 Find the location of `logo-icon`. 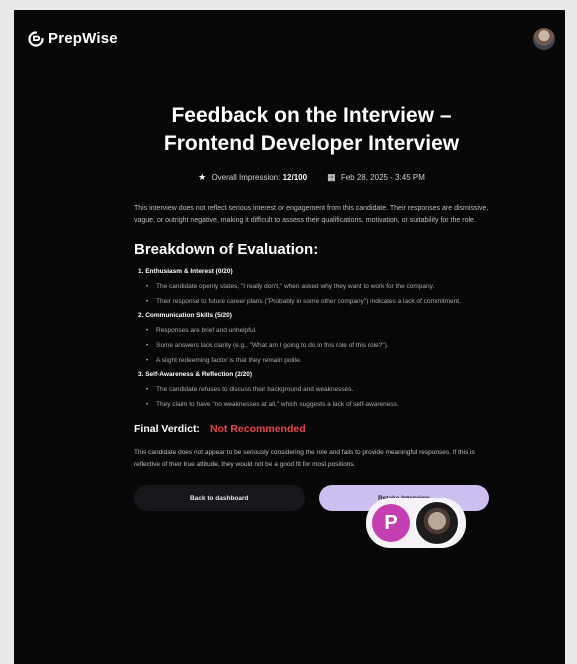

logo-icon is located at coordinates (36, 38).